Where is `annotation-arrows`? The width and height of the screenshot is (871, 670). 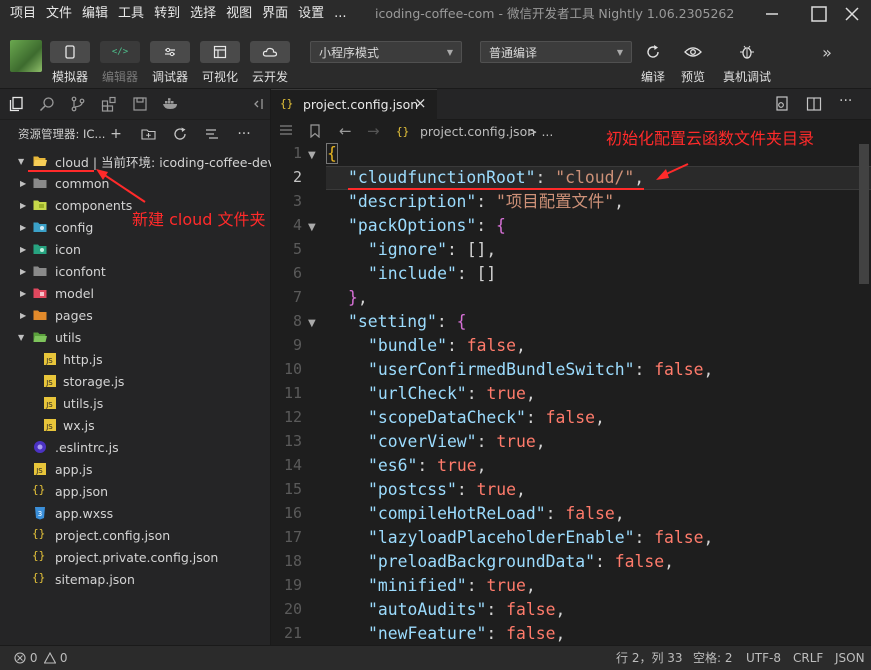 annotation-arrows is located at coordinates (392, 183).